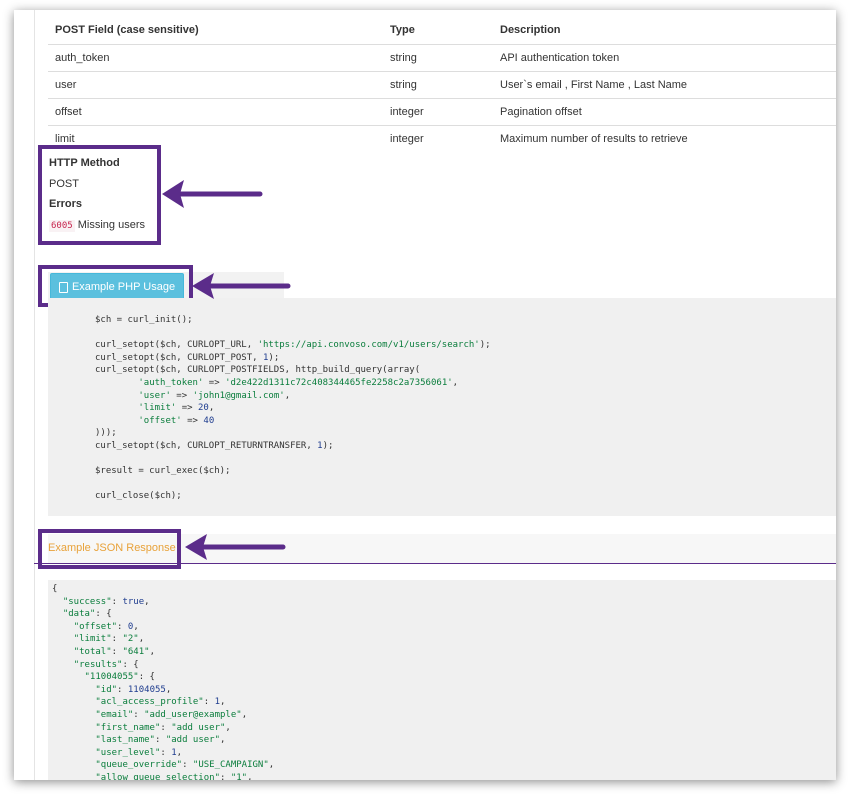 This screenshot has width=862, height=808. I want to click on highlight-box-http-method, so click(99, 195).